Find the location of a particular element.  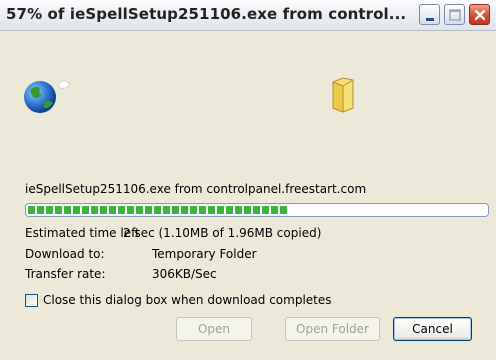

transfer-rate-value: 306KB/Sec is located at coordinates (184, 274).